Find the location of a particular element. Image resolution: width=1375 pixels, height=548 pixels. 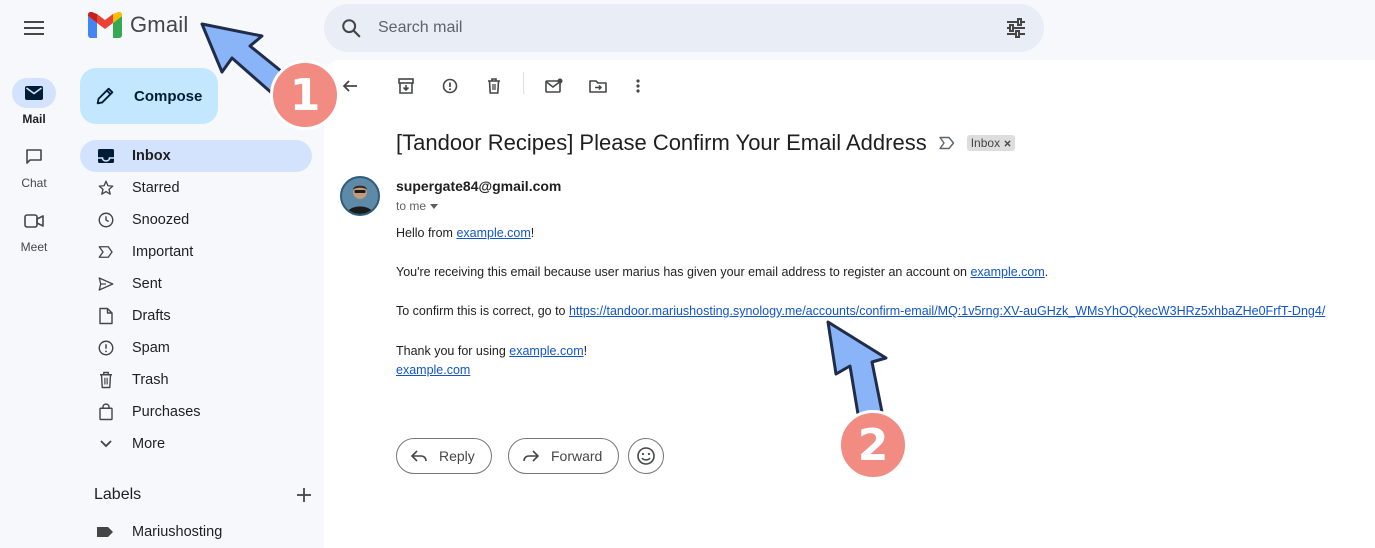

email-body-line: Thank you for using example.com! is located at coordinates (491, 351).